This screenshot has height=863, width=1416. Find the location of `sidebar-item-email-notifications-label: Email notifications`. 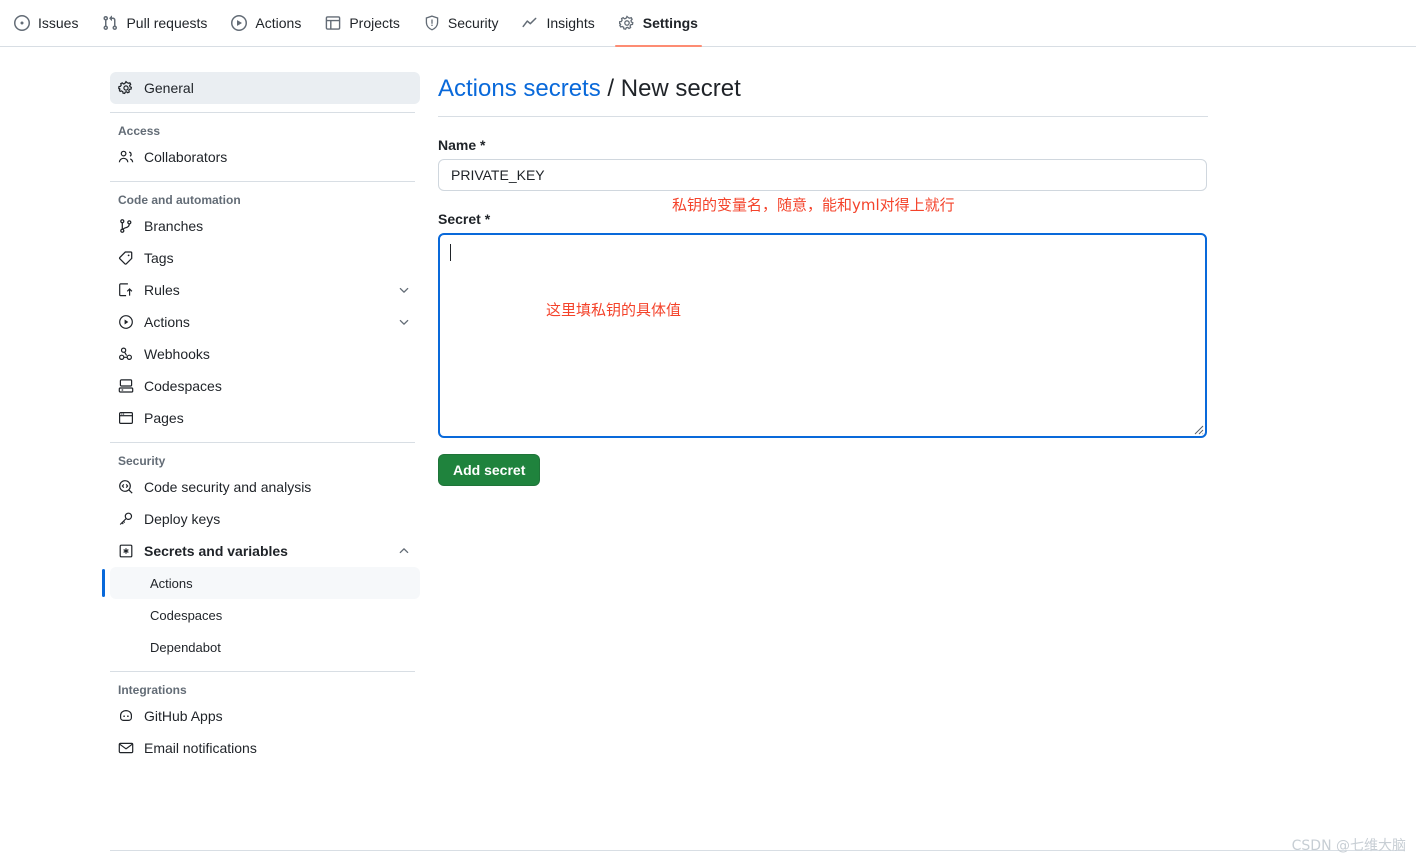

sidebar-item-email-notifications-label: Email notifications is located at coordinates (200, 748).